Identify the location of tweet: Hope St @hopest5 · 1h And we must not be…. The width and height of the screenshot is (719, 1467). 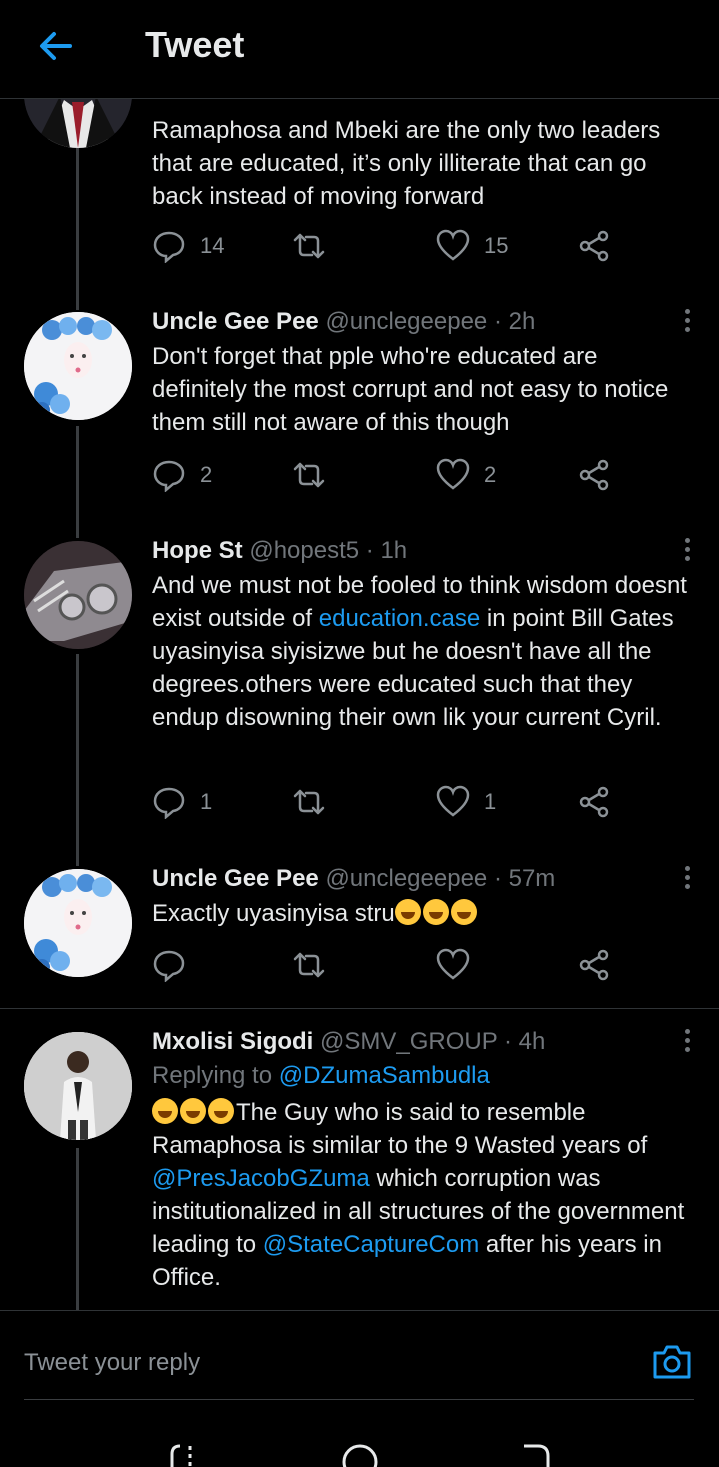
(424, 635).